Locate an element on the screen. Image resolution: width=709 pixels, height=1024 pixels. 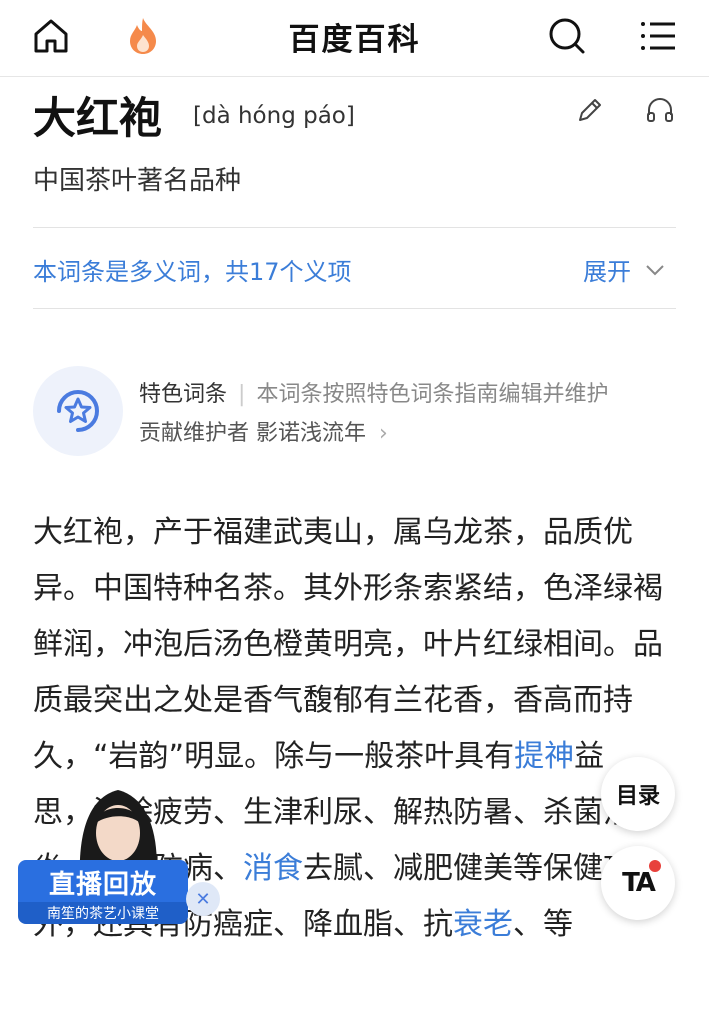
expand-button: 展开 is located at coordinates (624, 269).